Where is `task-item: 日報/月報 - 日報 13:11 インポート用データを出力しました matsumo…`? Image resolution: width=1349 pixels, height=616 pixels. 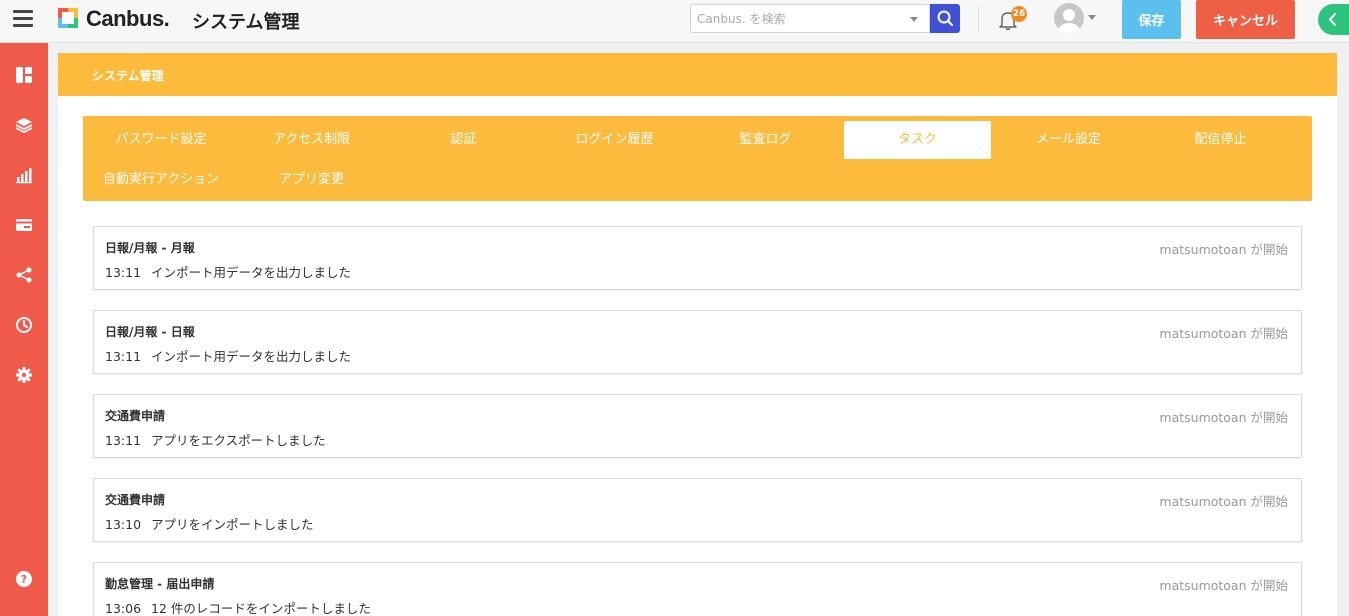 task-item: 日報/月報 - 日報 13:11 インポート用データを出力しました matsumo… is located at coordinates (697, 342).